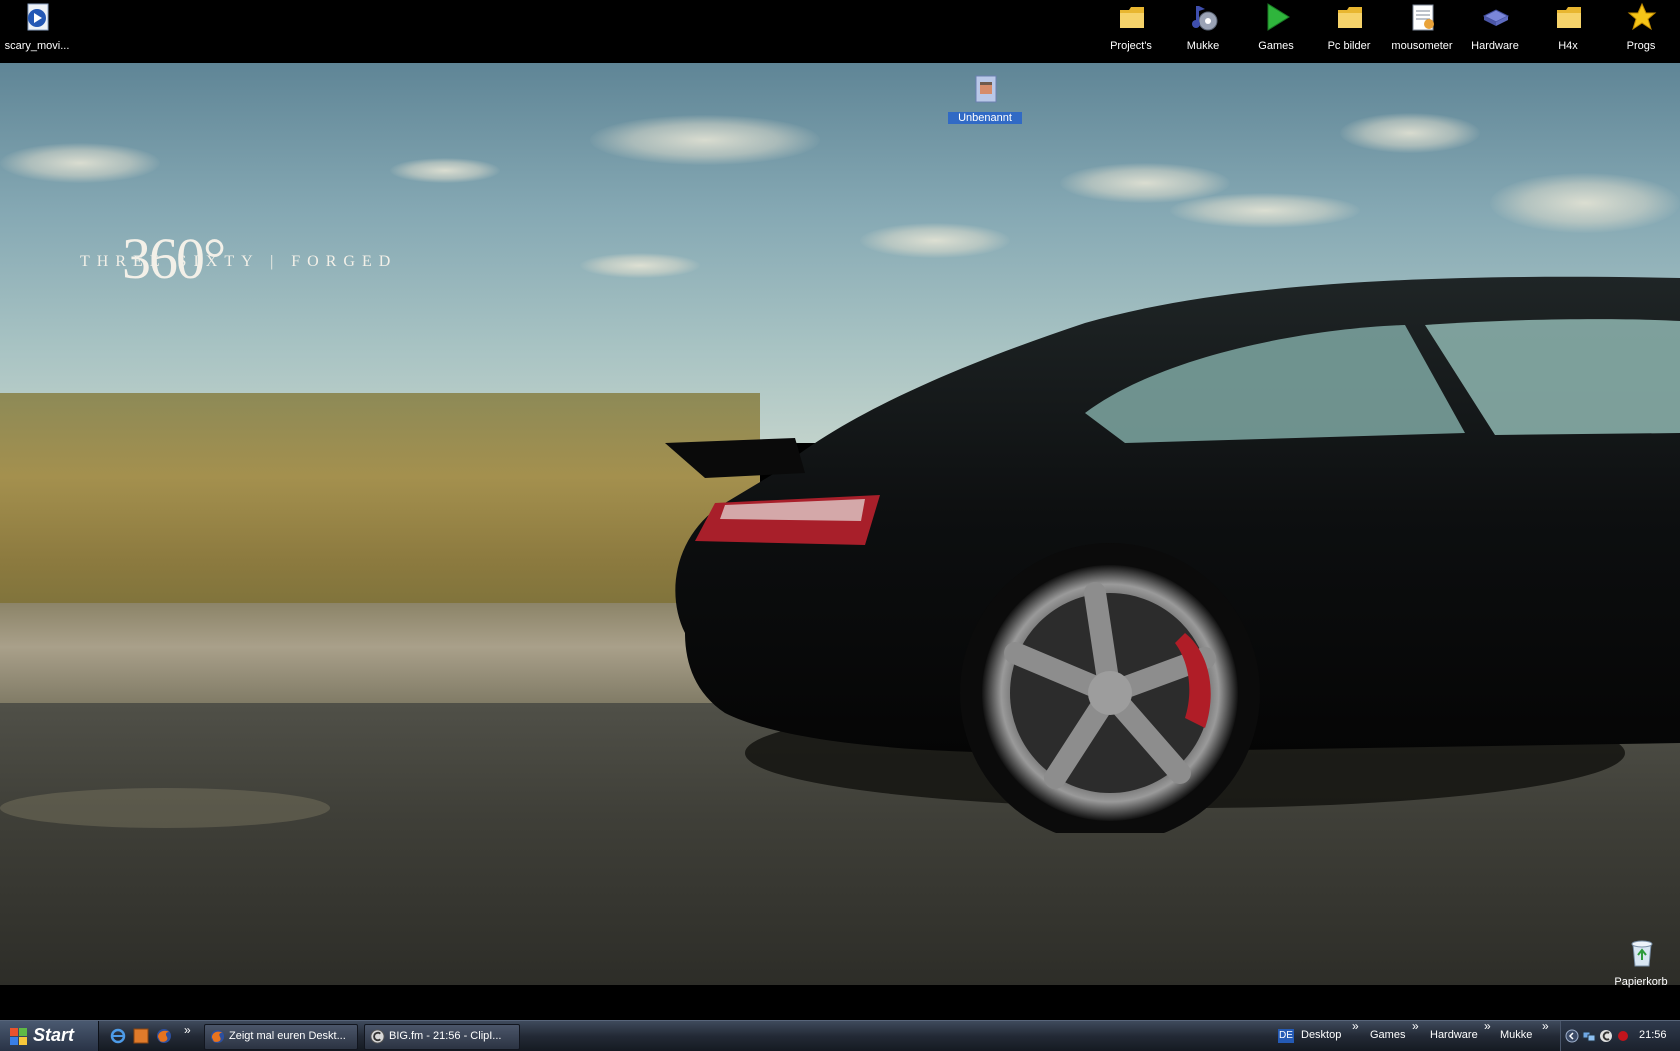 The height and width of the screenshot is (1051, 1680). I want to click on desktop-icon-label: H4x, so click(1568, 46).